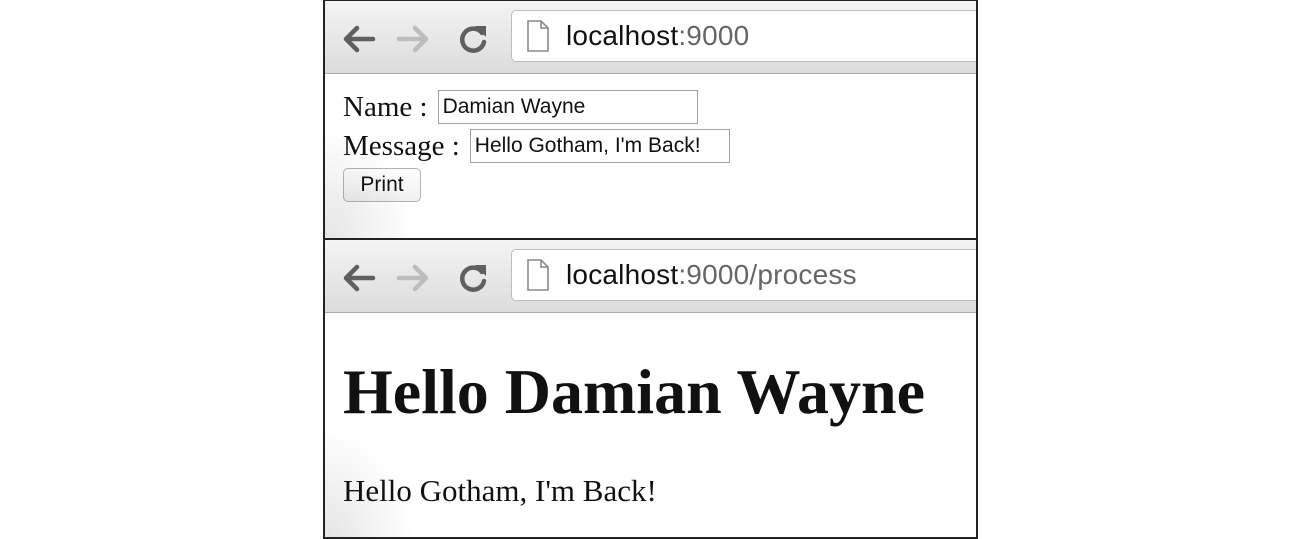 The height and width of the screenshot is (539, 1300). What do you see at coordinates (401, 145) in the screenshot?
I see `message-label: Message :` at bounding box center [401, 145].